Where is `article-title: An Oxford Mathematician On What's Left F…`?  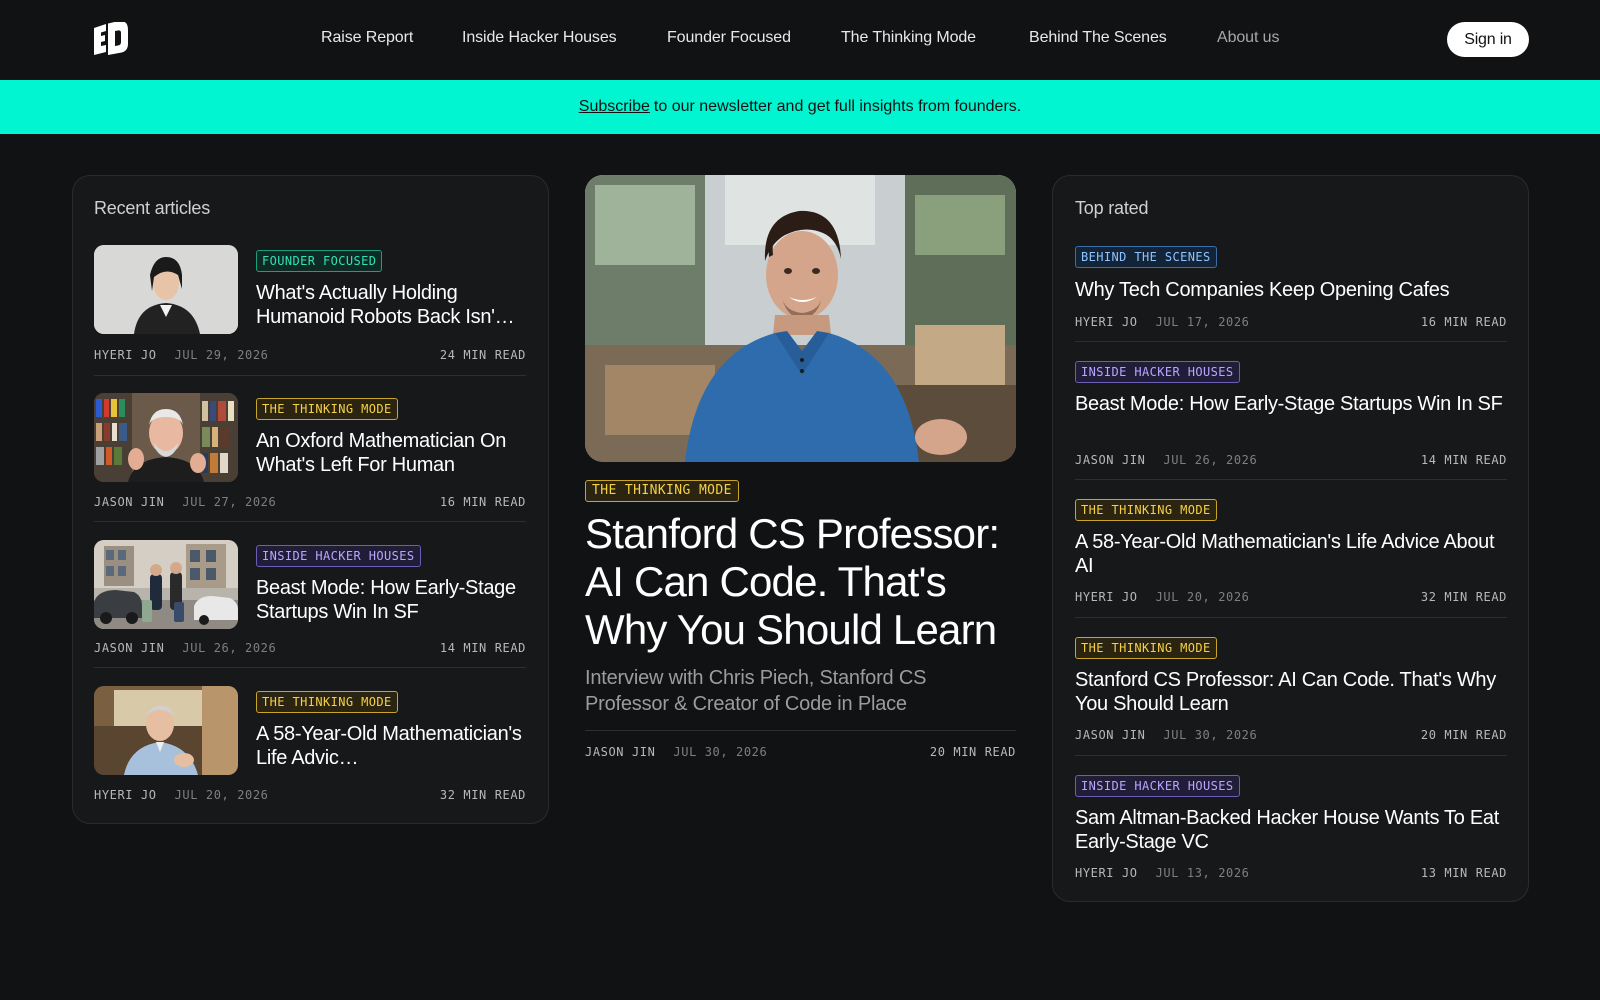
article-title: An Oxford Mathematician On What's Left F… is located at coordinates (392, 453).